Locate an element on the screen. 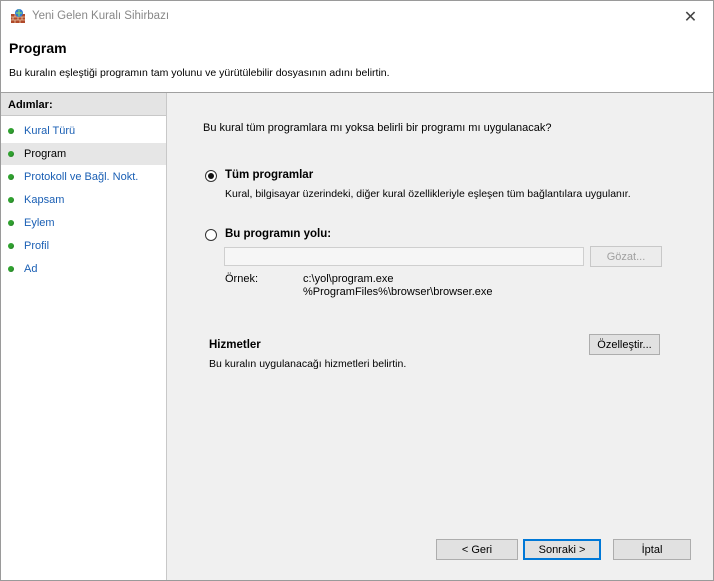 This screenshot has height=581, width=714. services-title: Hizmetler is located at coordinates (235, 345).